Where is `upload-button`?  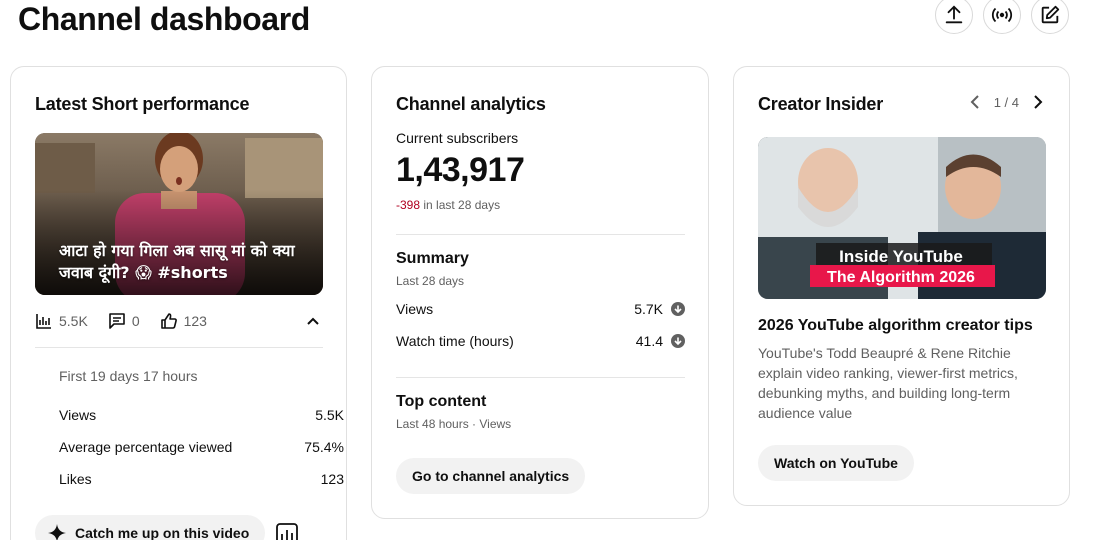 upload-button is located at coordinates (954, 17).